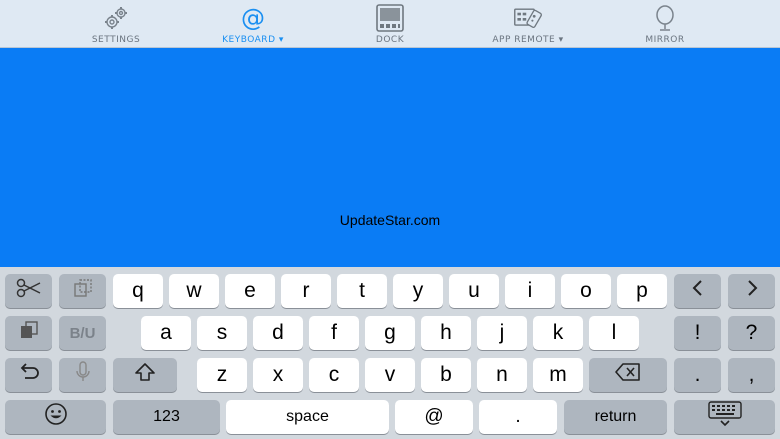 Image resolution: width=780 pixels, height=439 pixels. Describe the element at coordinates (306, 291) in the screenshot. I see `key-r: r` at that location.